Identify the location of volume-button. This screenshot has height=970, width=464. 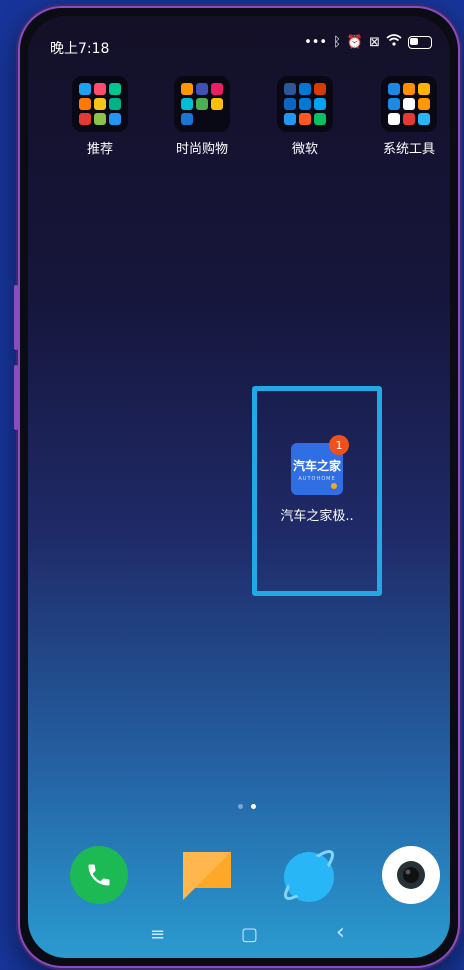
(16, 317).